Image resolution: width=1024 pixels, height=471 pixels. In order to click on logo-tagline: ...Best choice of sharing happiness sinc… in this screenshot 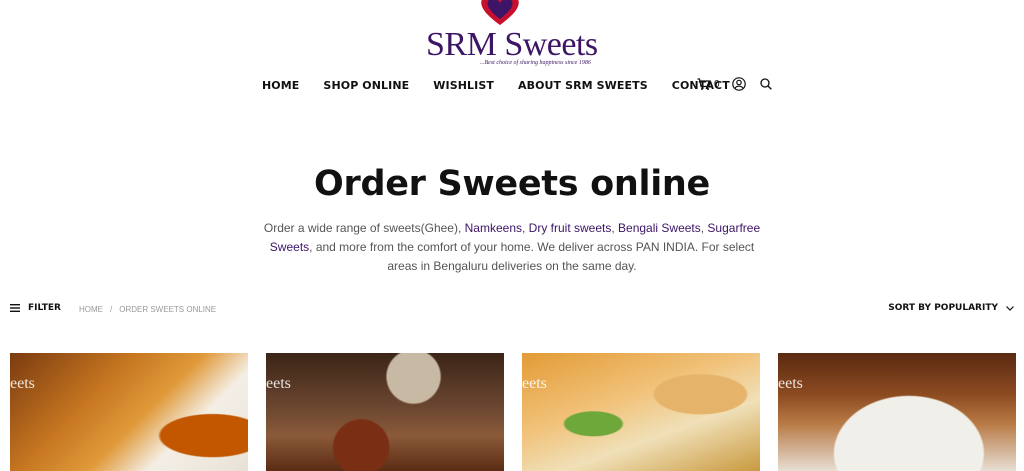, I will do `click(535, 63)`.